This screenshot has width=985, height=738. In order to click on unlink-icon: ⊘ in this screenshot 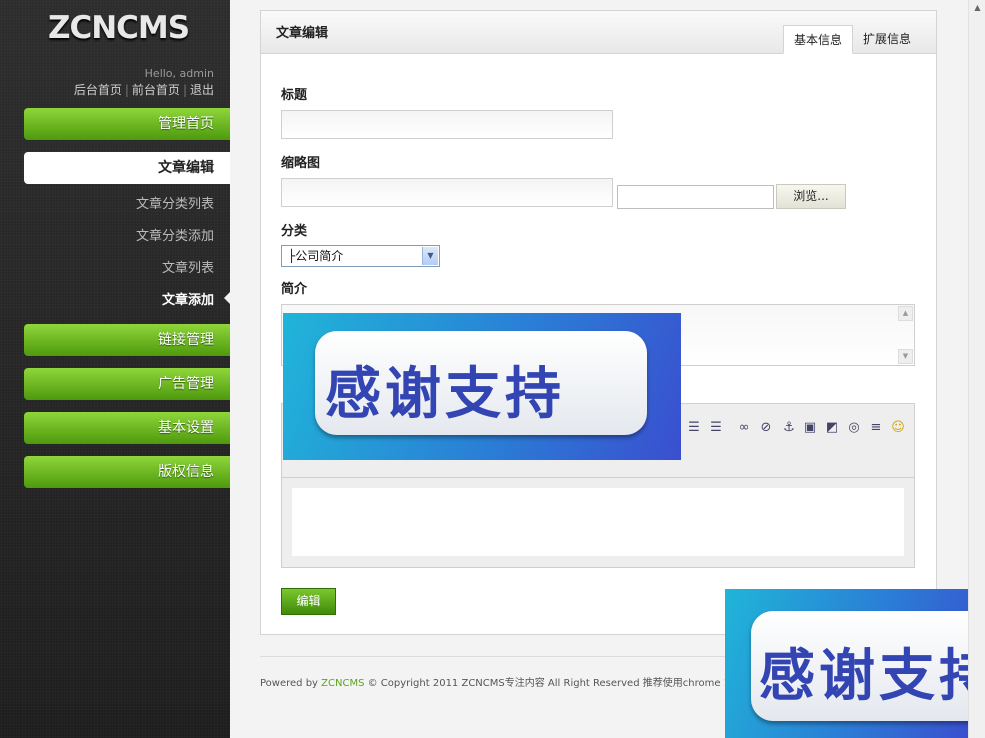, I will do `click(766, 428)`.